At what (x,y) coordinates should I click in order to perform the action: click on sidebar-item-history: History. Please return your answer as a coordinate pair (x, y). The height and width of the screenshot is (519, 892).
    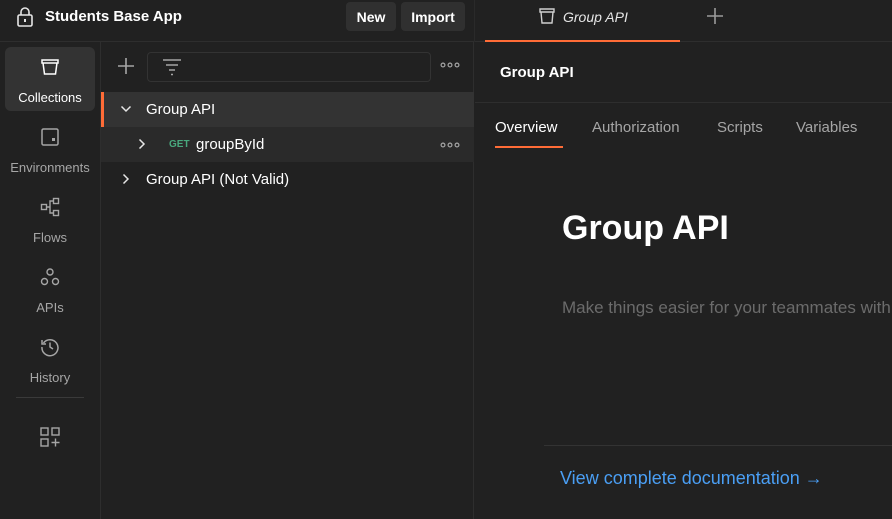
    Looking at the image, I should click on (50, 359).